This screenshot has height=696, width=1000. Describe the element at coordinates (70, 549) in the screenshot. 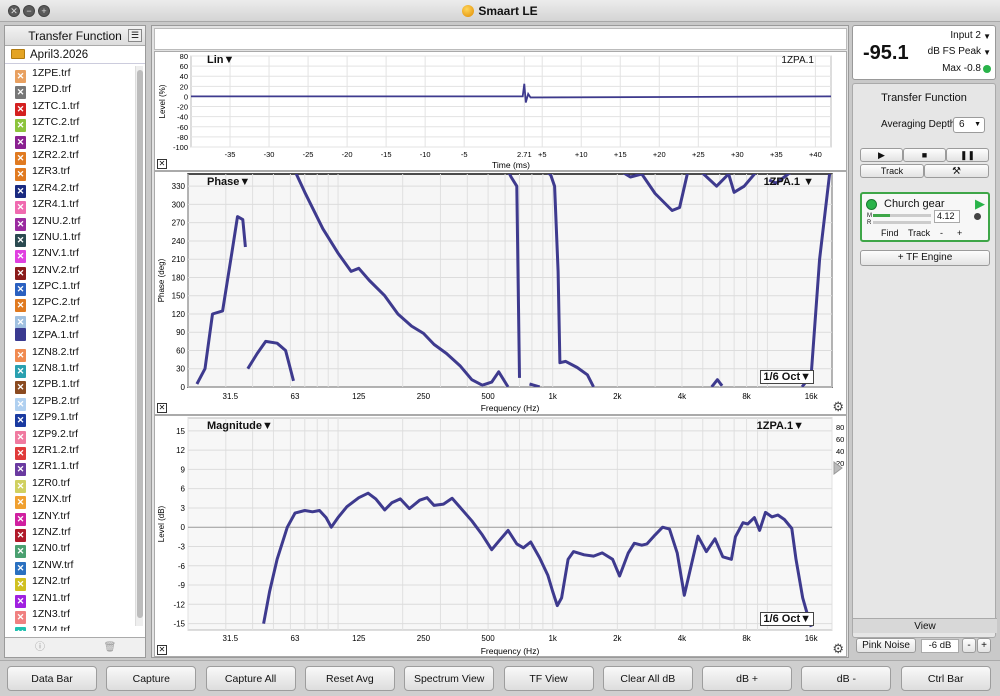

I see `file-item: ✕ 1ZN0.trf` at that location.